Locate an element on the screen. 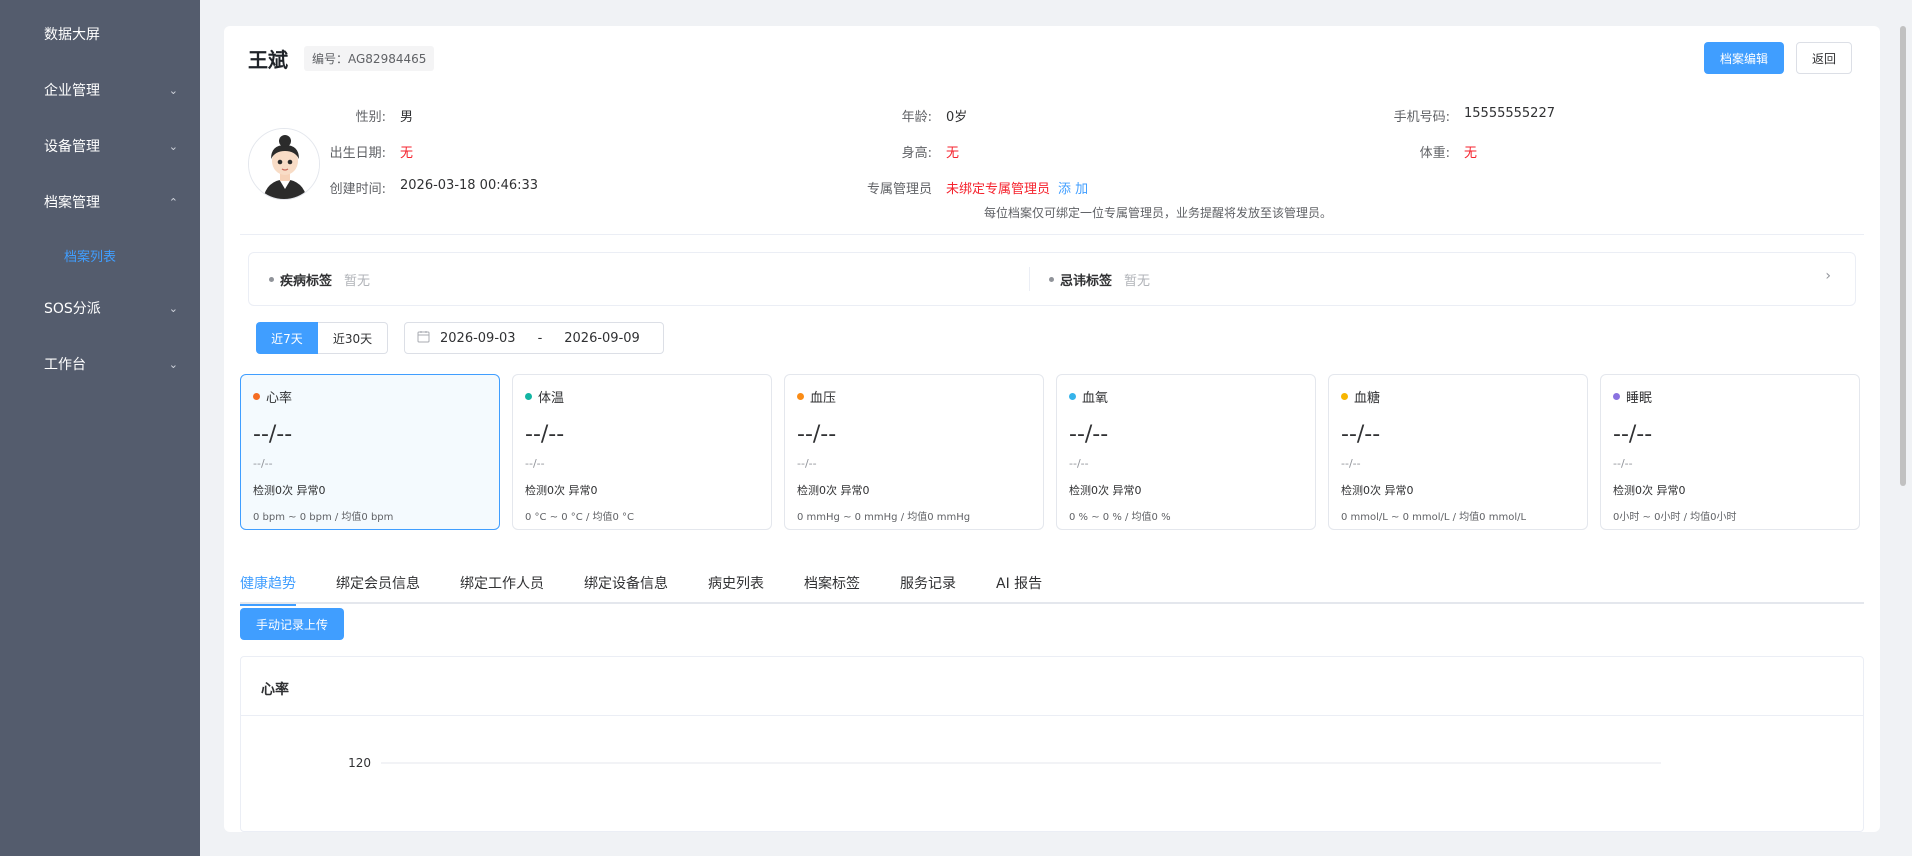 Image resolution: width=1912 pixels, height=856 pixels. profile-name: 王斌 is located at coordinates (268, 60).